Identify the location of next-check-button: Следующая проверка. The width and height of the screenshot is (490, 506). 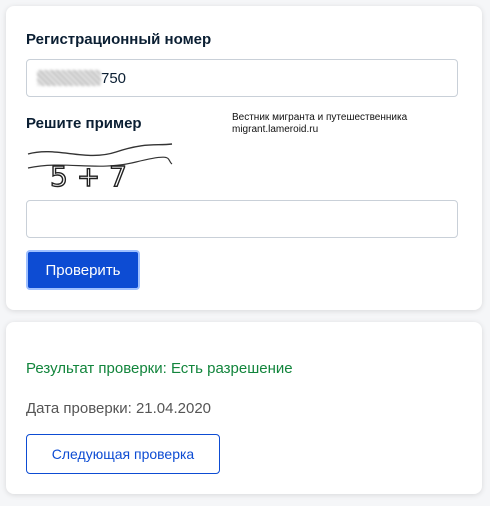
(123, 454).